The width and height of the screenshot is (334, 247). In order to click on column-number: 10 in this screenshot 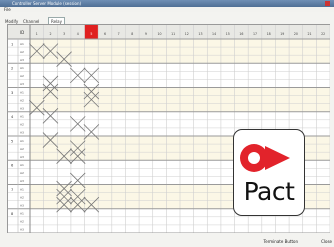, I will do `click(160, 34)`.